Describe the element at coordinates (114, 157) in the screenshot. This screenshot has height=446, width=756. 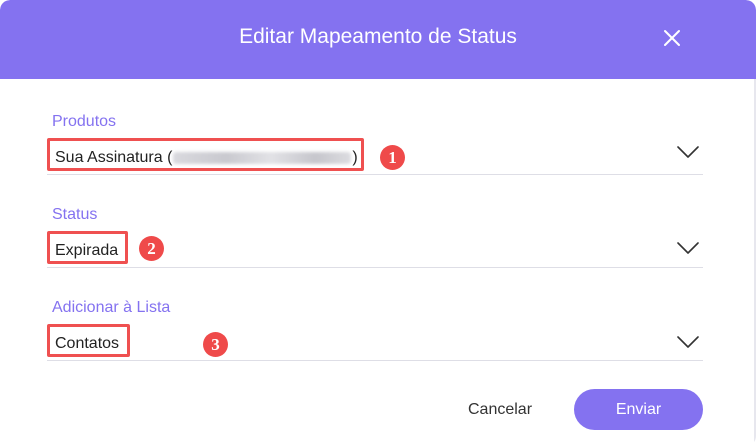
I see `produtos-value-prefix: Sua Assinatura (` at that location.